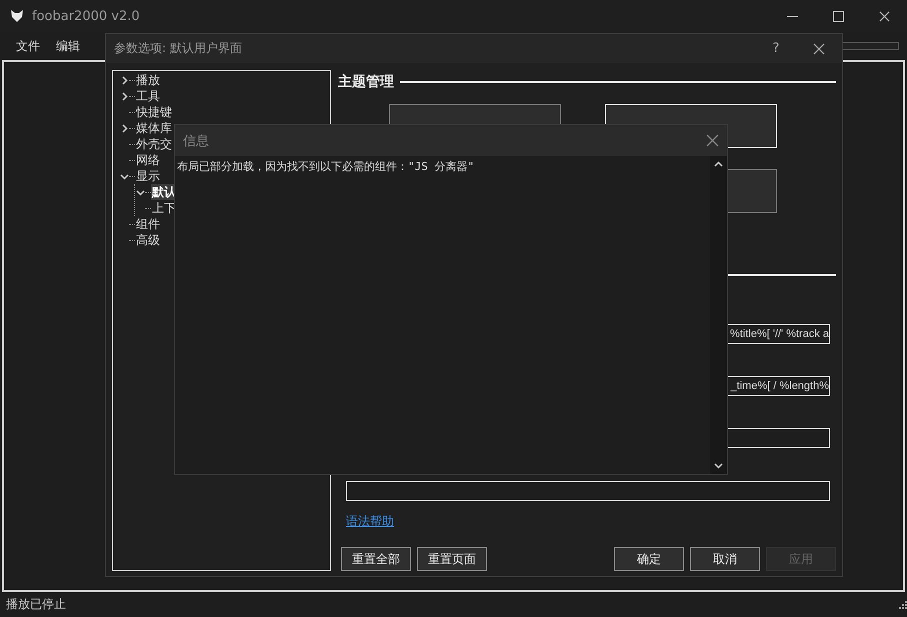 The image size is (907, 617). What do you see at coordinates (326, 167) in the screenshot?
I see `message-text: 布局已部分加载，因为找不到以下必需的组件："JS 分离器"` at bounding box center [326, 167].